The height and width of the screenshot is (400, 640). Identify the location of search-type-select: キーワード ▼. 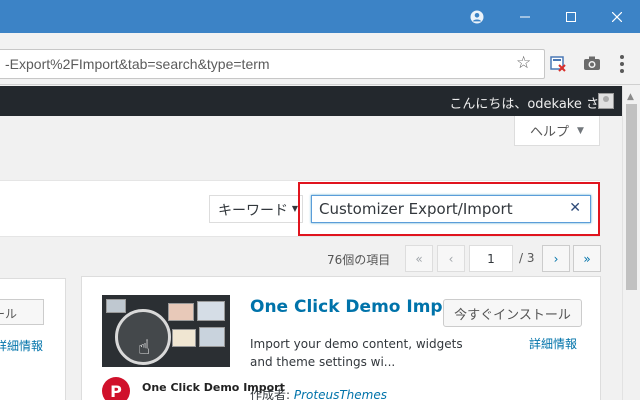
(256, 209).